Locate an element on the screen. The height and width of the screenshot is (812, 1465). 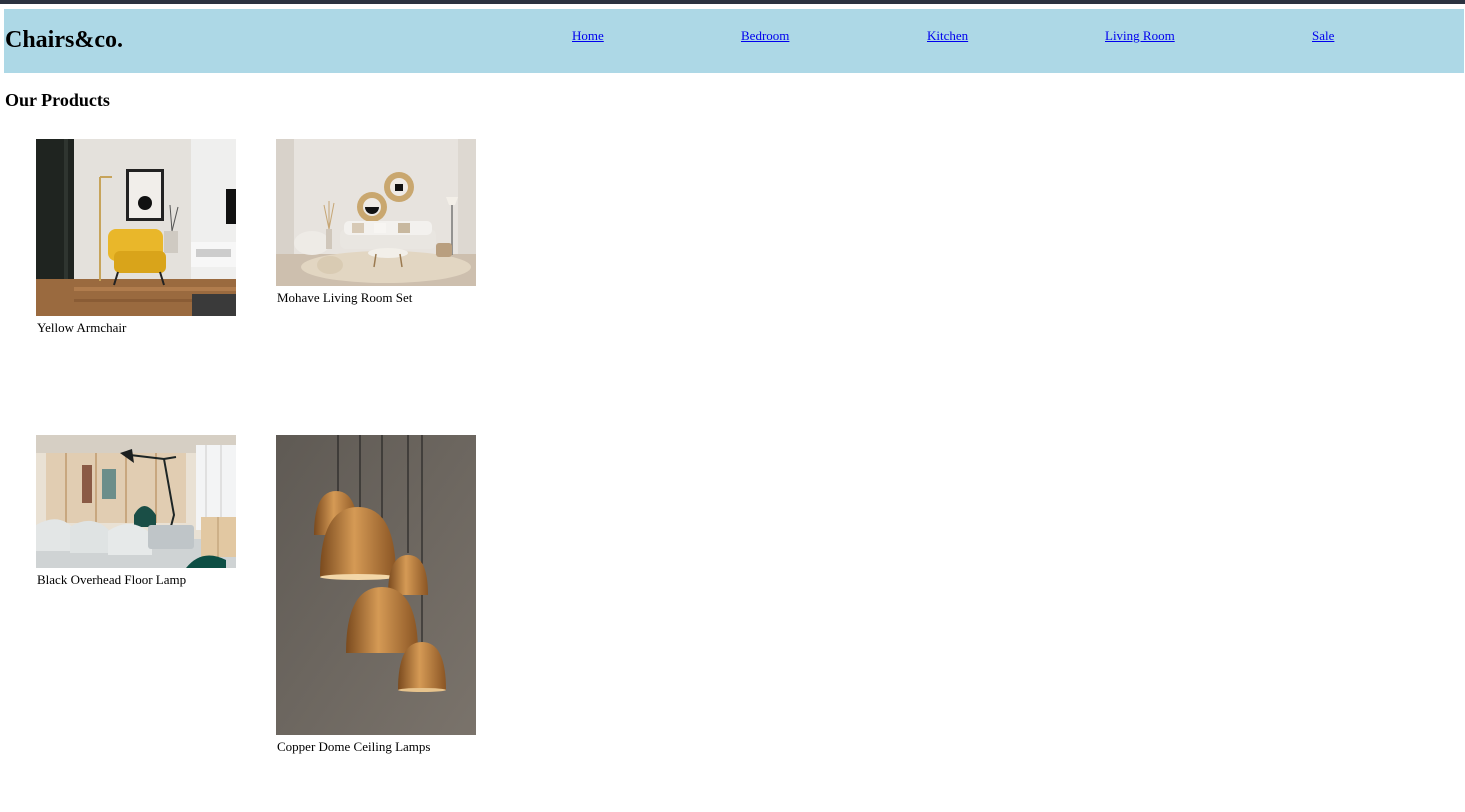
nav-link-home: Home is located at coordinates (588, 36).